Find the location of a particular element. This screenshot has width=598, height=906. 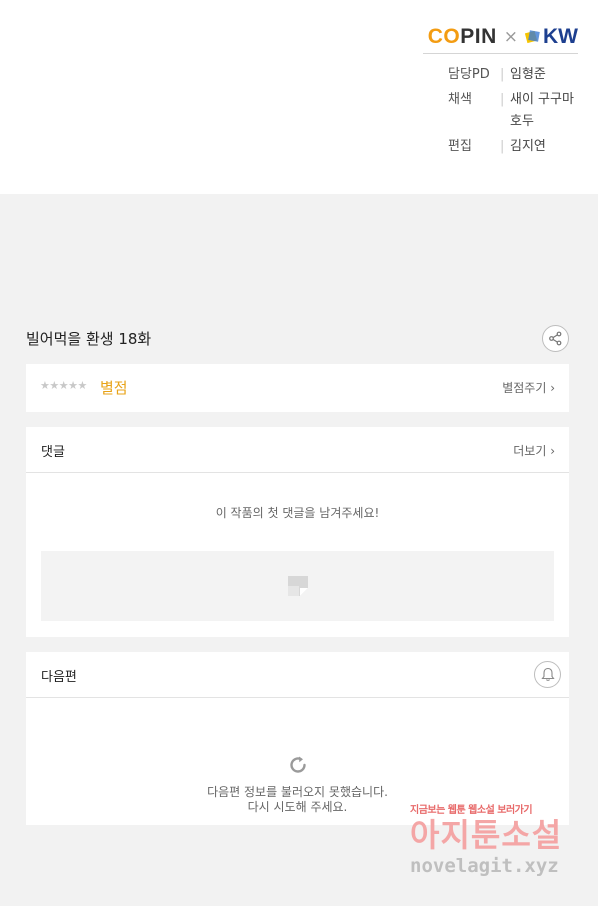

site-watermark: 지금보는 웹툰 웹소설 보러가기 아지툰소설 novelagit.xyz is located at coordinates (495, 846).